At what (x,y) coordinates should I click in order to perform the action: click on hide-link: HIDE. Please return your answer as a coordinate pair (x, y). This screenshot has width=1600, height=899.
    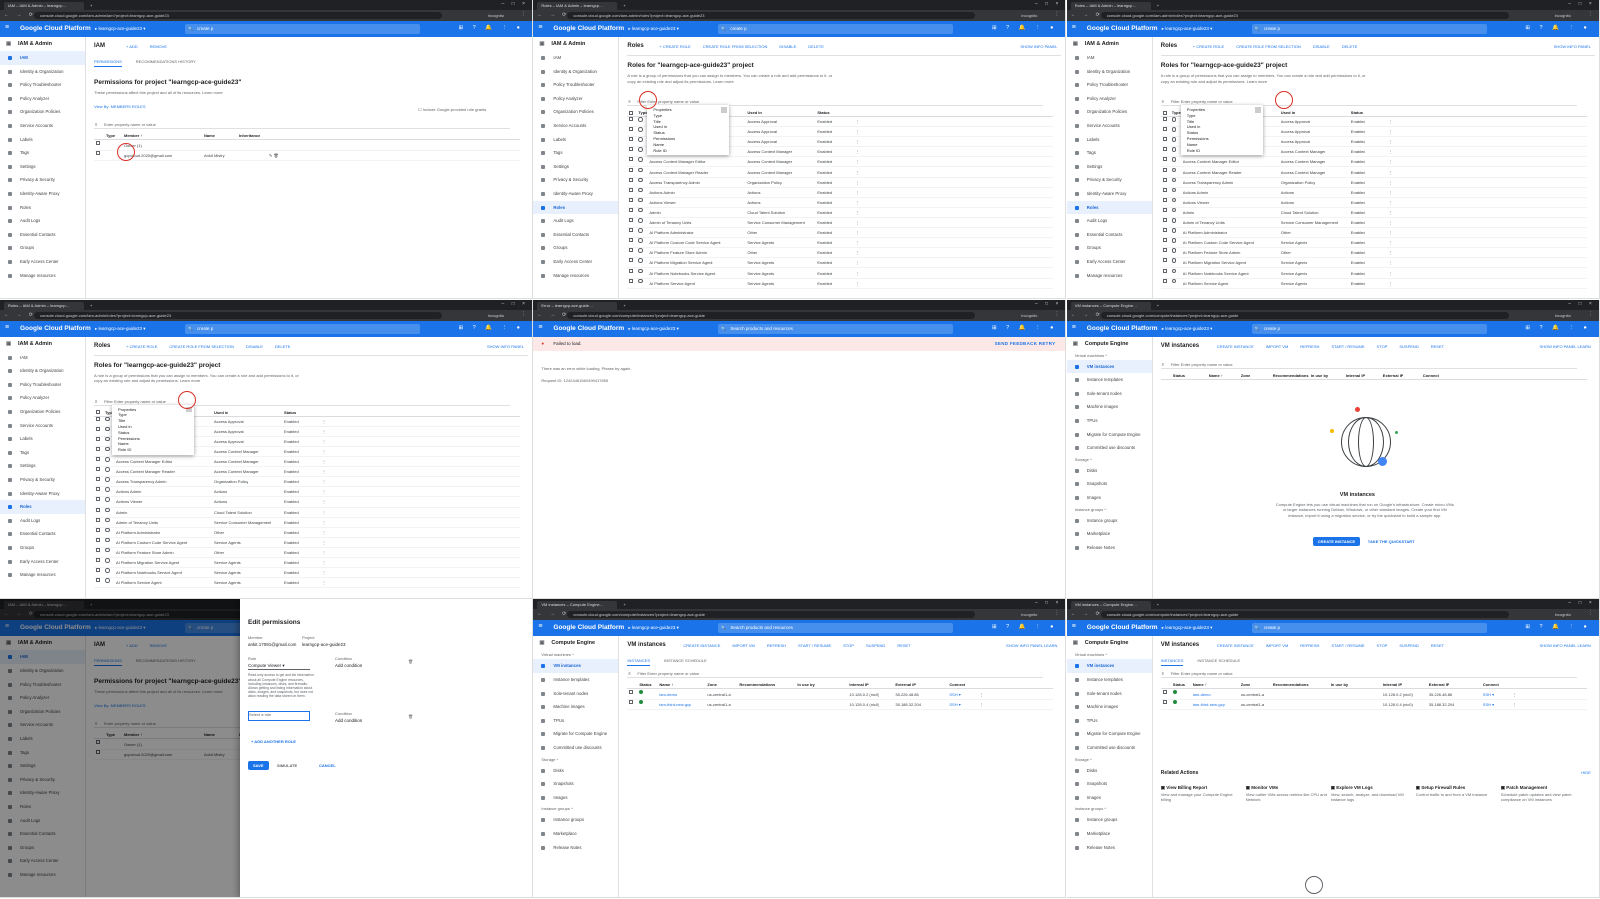
    Looking at the image, I should click on (1586, 772).